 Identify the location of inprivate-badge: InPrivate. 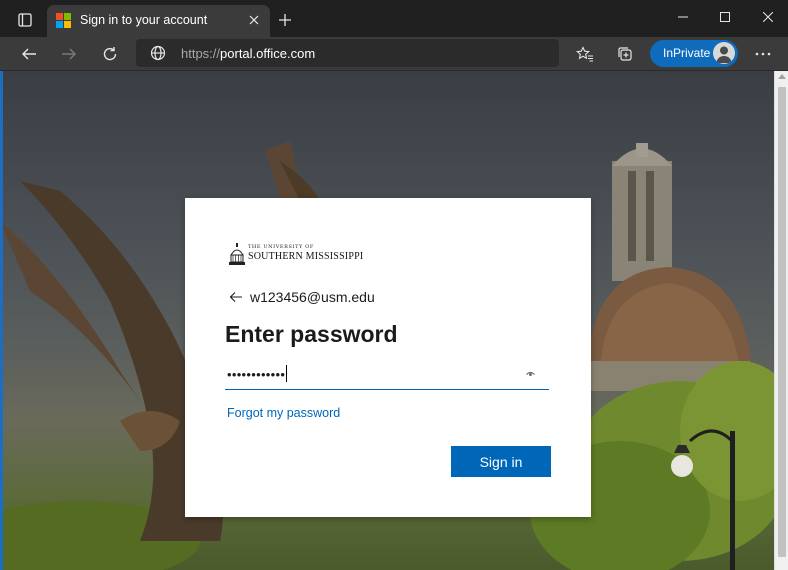
(694, 53).